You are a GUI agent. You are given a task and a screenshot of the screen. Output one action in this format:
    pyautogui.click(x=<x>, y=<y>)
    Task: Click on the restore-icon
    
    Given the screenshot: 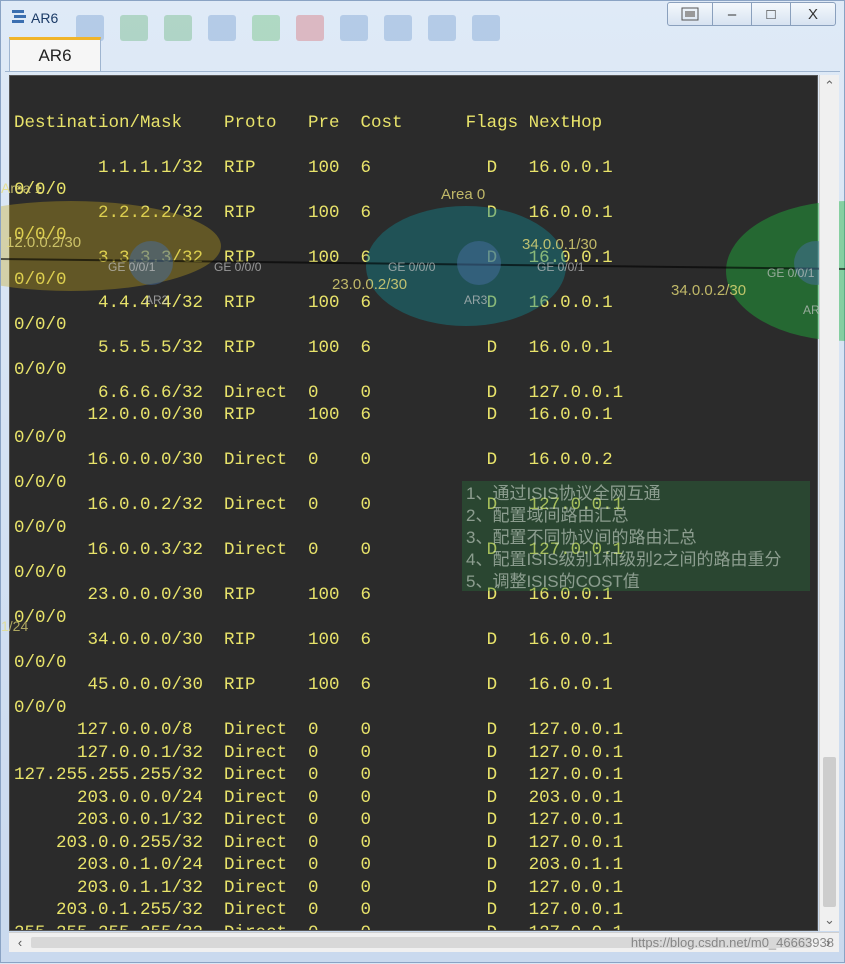 What is the action you would take?
    pyautogui.click(x=690, y=14)
    